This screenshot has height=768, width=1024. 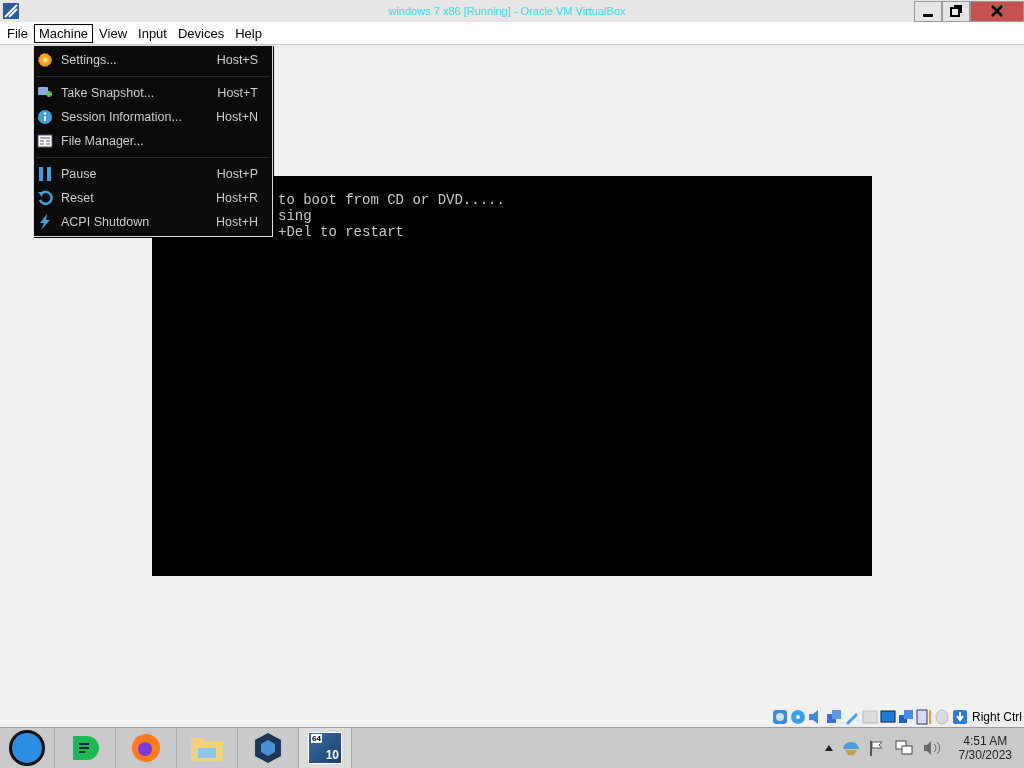 What do you see at coordinates (201, 33) in the screenshot?
I see `menu-item: Devices` at bounding box center [201, 33].